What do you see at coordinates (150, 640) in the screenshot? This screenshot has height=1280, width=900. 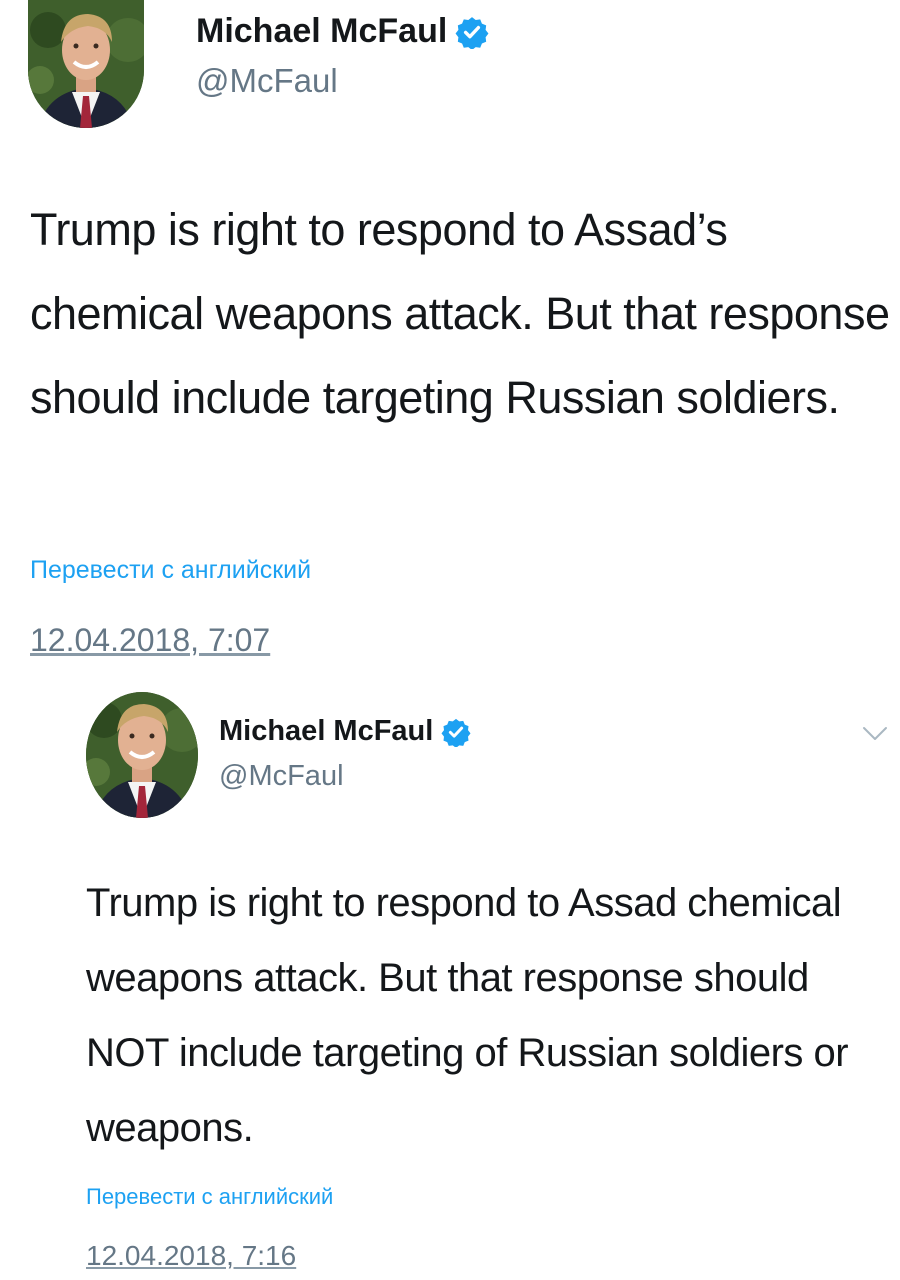 I see `tweet-timestamp: 12.04.2018, 7:07` at bounding box center [150, 640].